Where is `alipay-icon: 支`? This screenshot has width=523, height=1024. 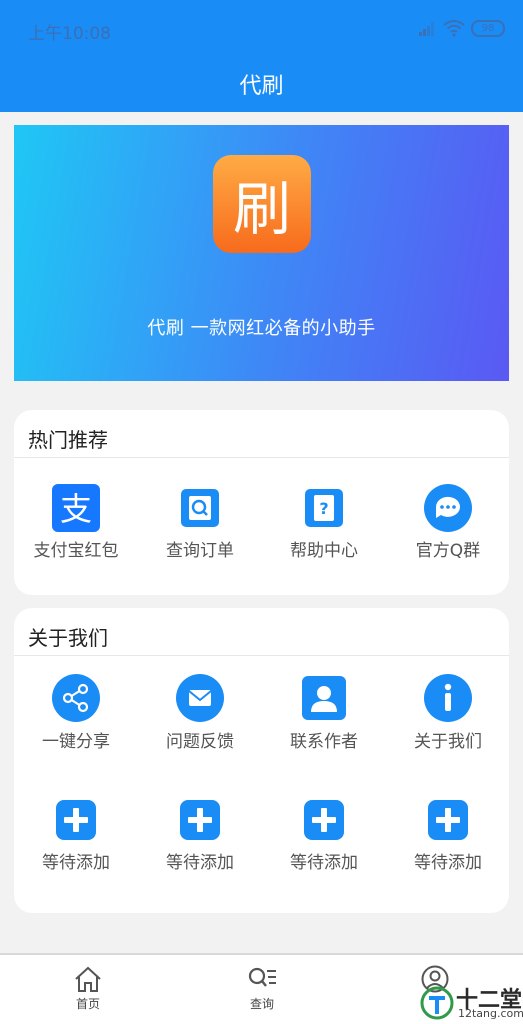 alipay-icon: 支 is located at coordinates (76, 508).